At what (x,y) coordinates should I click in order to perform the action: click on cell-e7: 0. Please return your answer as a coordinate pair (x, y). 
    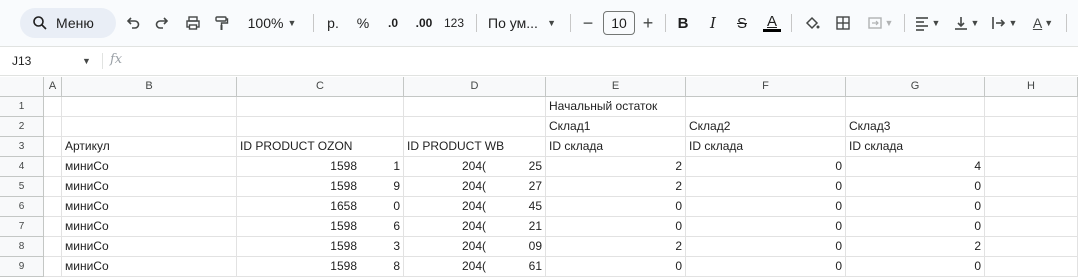
    Looking at the image, I should click on (616, 227).